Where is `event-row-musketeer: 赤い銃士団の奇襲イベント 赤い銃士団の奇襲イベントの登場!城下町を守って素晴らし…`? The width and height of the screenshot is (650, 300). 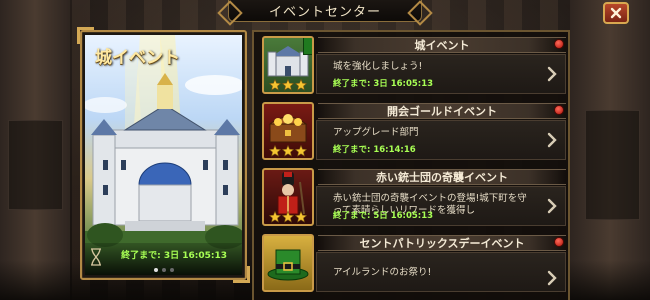
event-row-musketeer: 赤い銃士団の奇襲イベント 赤い銃士団の奇襲イベントの登場!城下町を守って素晴らし… is located at coordinates (414, 198).